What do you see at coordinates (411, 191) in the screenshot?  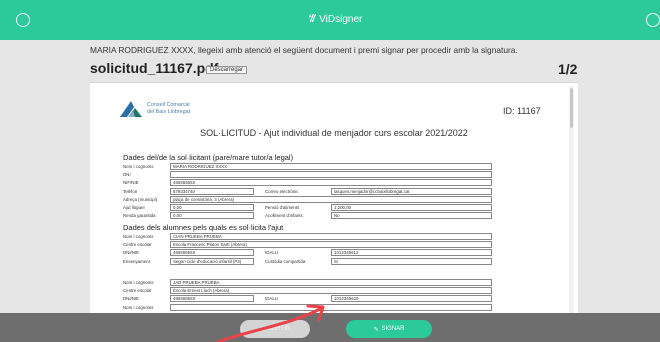 I see `field-value: lasques.menjador@ccbaixllobregat.cat` at bounding box center [411, 191].